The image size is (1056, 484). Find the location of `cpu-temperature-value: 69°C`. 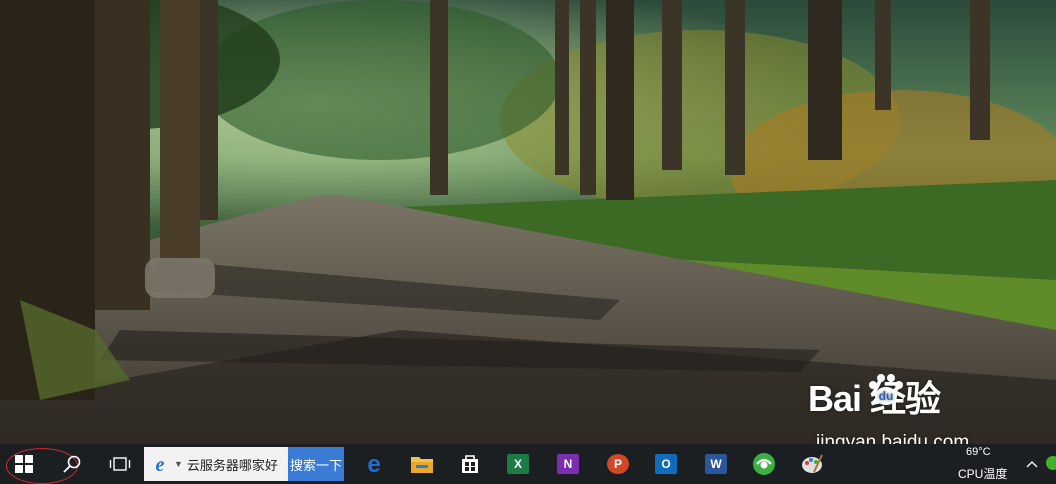

cpu-temperature-value: 69°C is located at coordinates (978, 452).